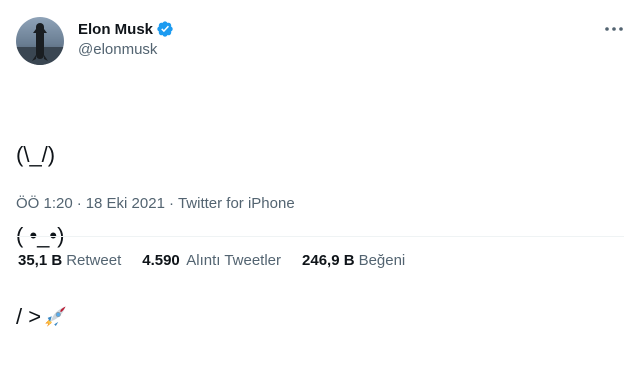  What do you see at coordinates (55, 316) in the screenshot?
I see `rocket-emoji-icon` at bounding box center [55, 316].